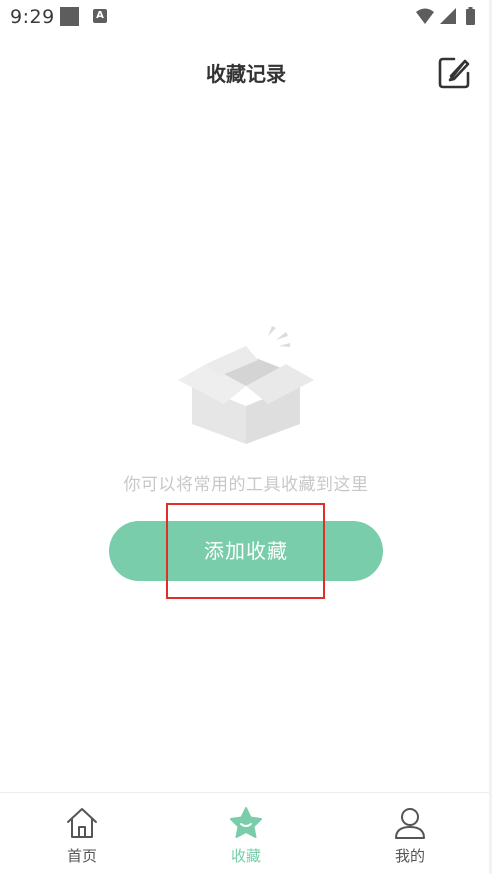 The height and width of the screenshot is (875, 492). What do you see at coordinates (425, 16) in the screenshot?
I see `wifi-icon` at bounding box center [425, 16].